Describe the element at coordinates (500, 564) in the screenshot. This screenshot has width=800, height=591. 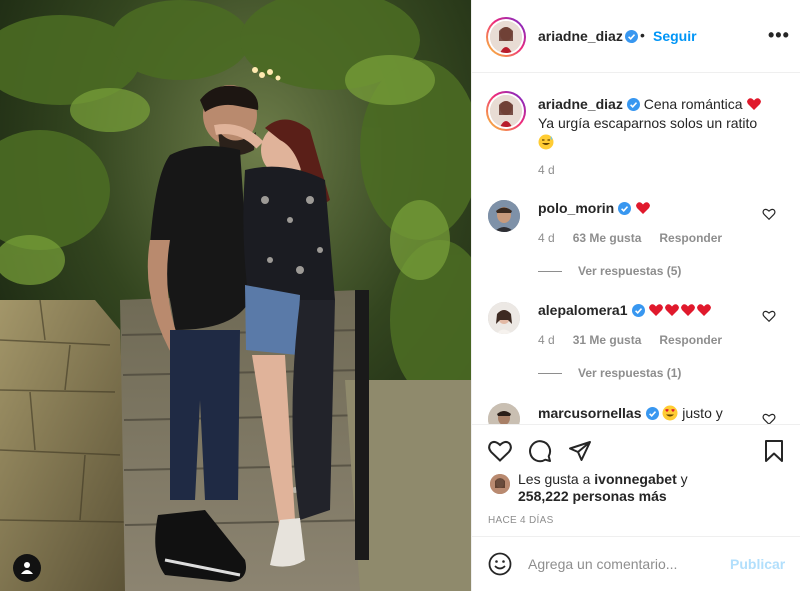
I see `smile-icon` at that location.